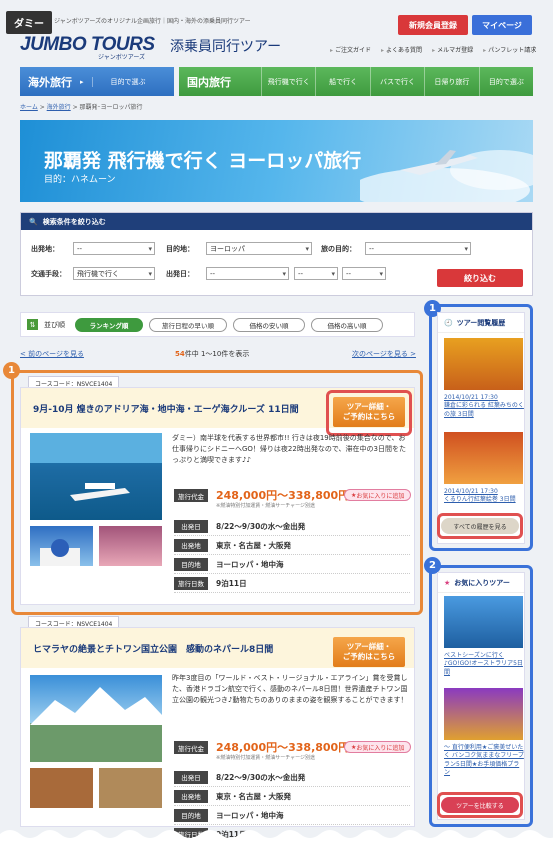 The height and width of the screenshot is (852, 553). What do you see at coordinates (342, 81) in the screenshot?
I see `nav-domestic-item: 船で行く` at bounding box center [342, 81].